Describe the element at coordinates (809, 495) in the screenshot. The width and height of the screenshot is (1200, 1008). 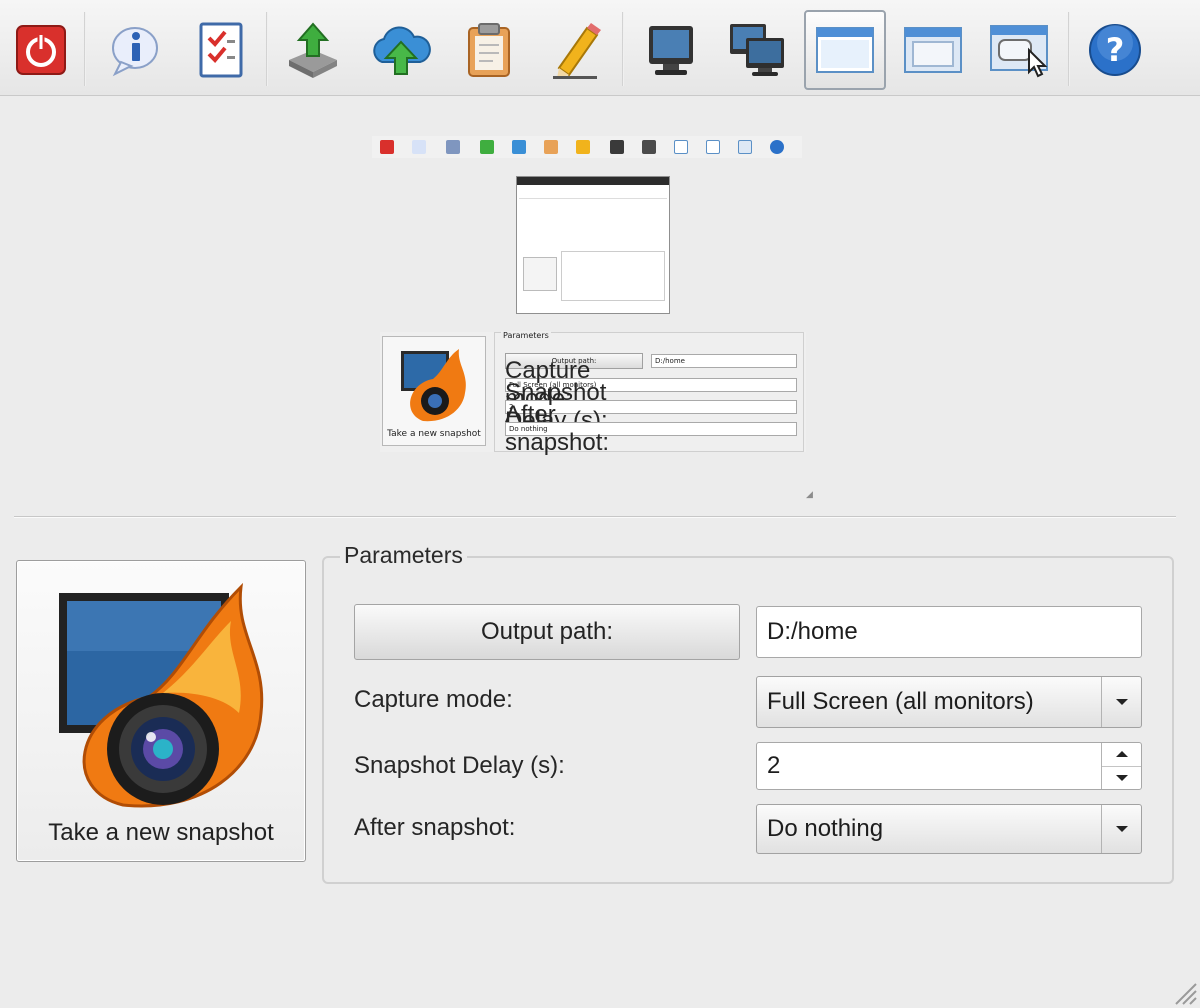
I see `preview-resize-grip: ◢` at that location.